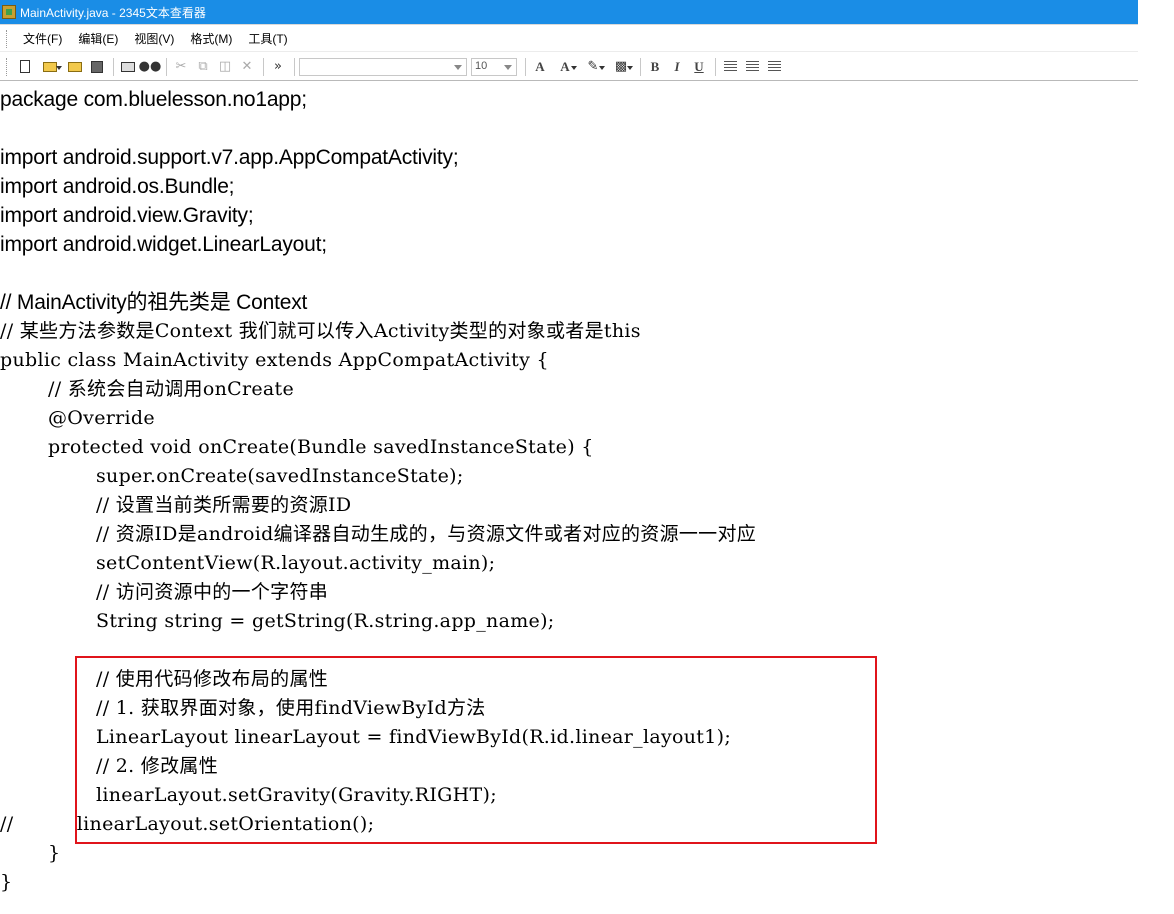  What do you see at coordinates (267, 38) in the screenshot?
I see `menu-tools: 工具(T)` at bounding box center [267, 38].